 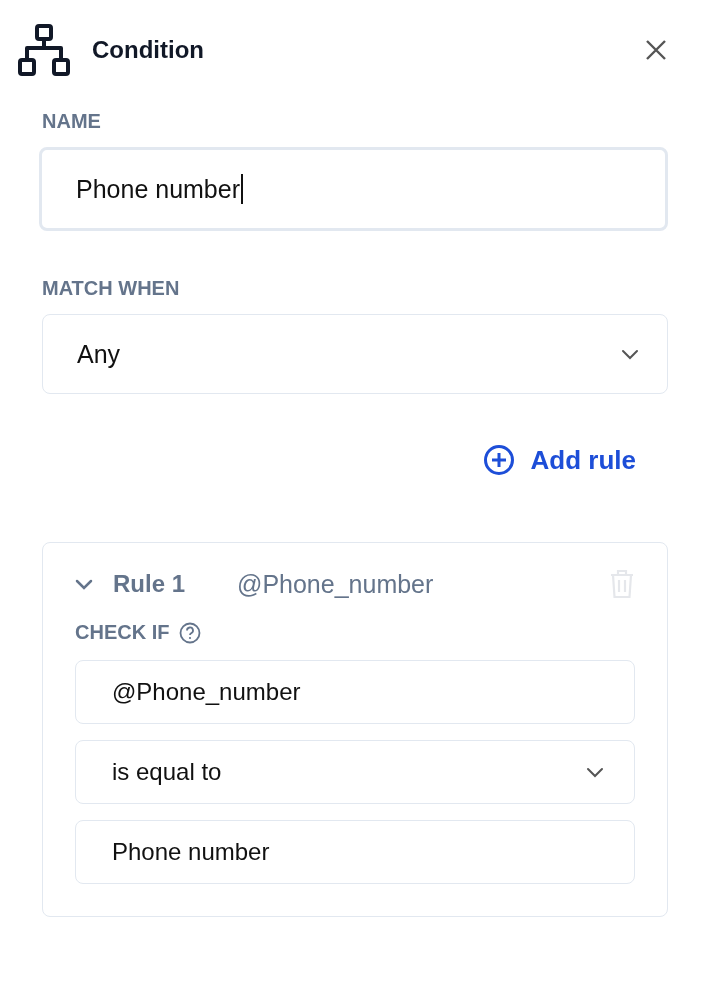 What do you see at coordinates (148, 50) in the screenshot?
I see `panel-title: Condition` at bounding box center [148, 50].